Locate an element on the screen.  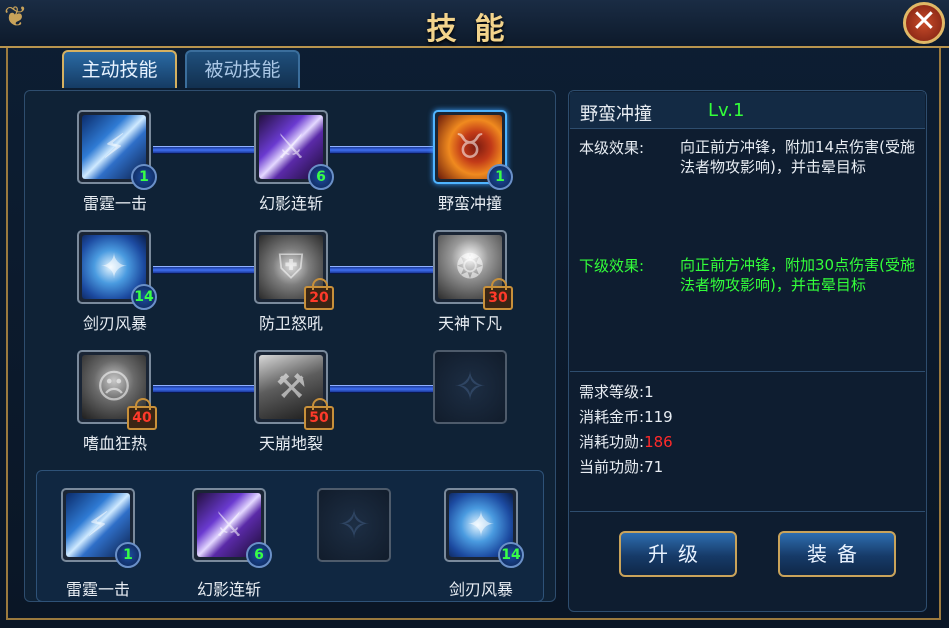
skill-name: 防卫怒吼 is located at coordinates (290, 323).